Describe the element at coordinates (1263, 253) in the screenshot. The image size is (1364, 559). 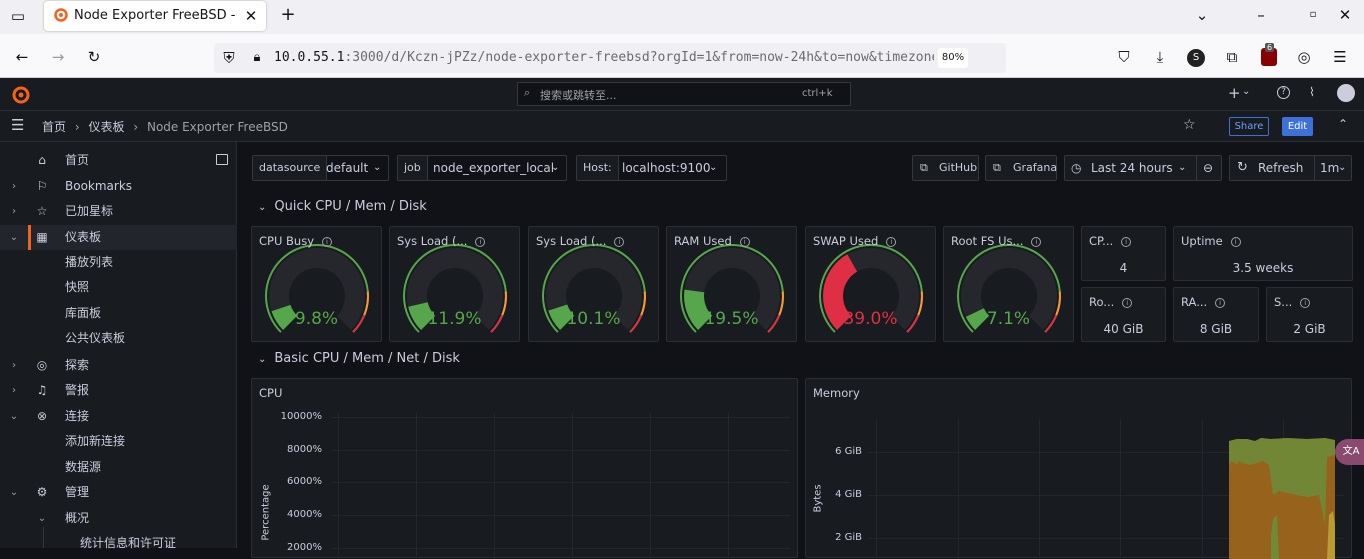
I see `stat-panel: Uptime i 3.5 weeks` at that location.